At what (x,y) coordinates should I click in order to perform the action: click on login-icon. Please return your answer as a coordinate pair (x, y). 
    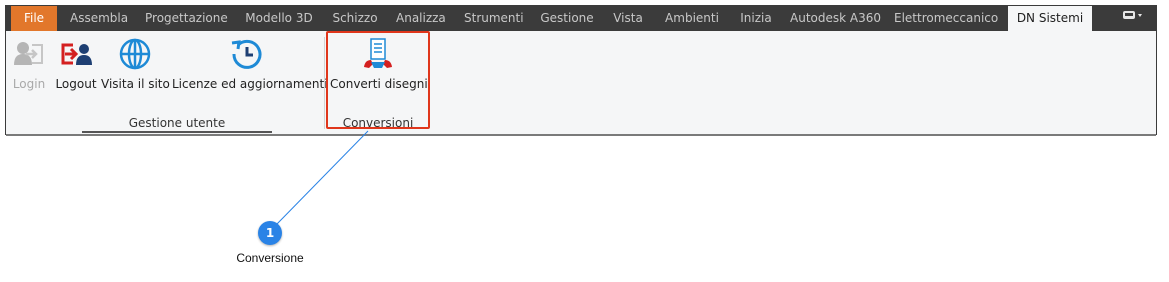
    Looking at the image, I should click on (28, 53).